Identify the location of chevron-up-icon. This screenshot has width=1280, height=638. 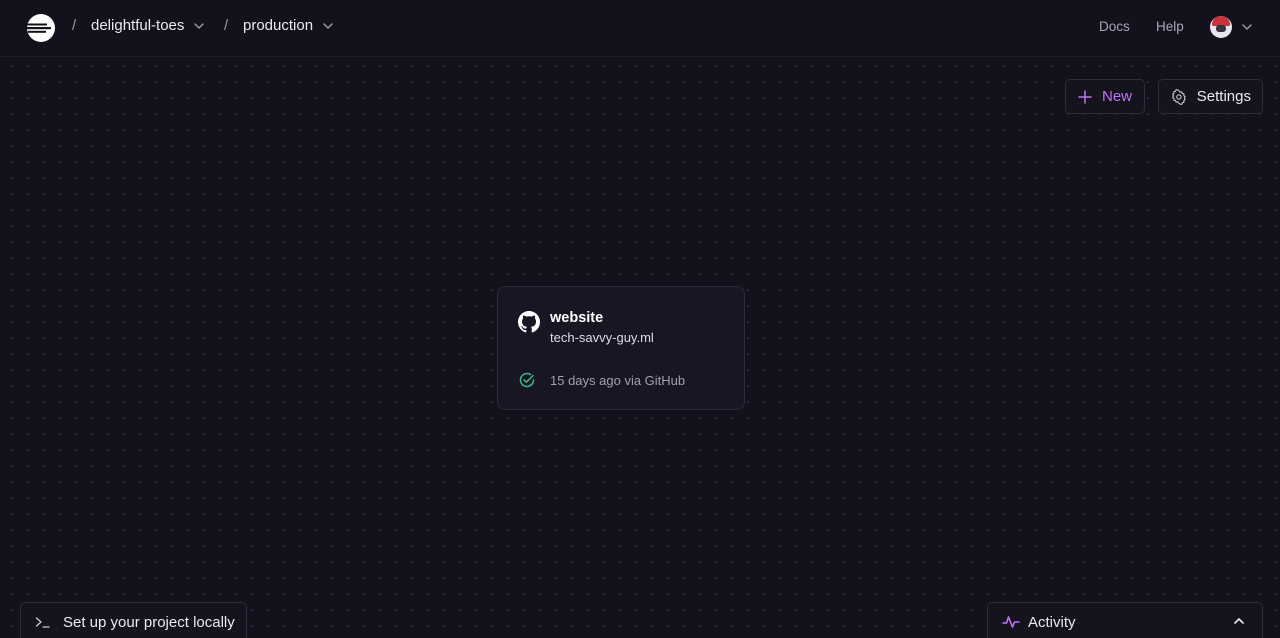
(1239, 621).